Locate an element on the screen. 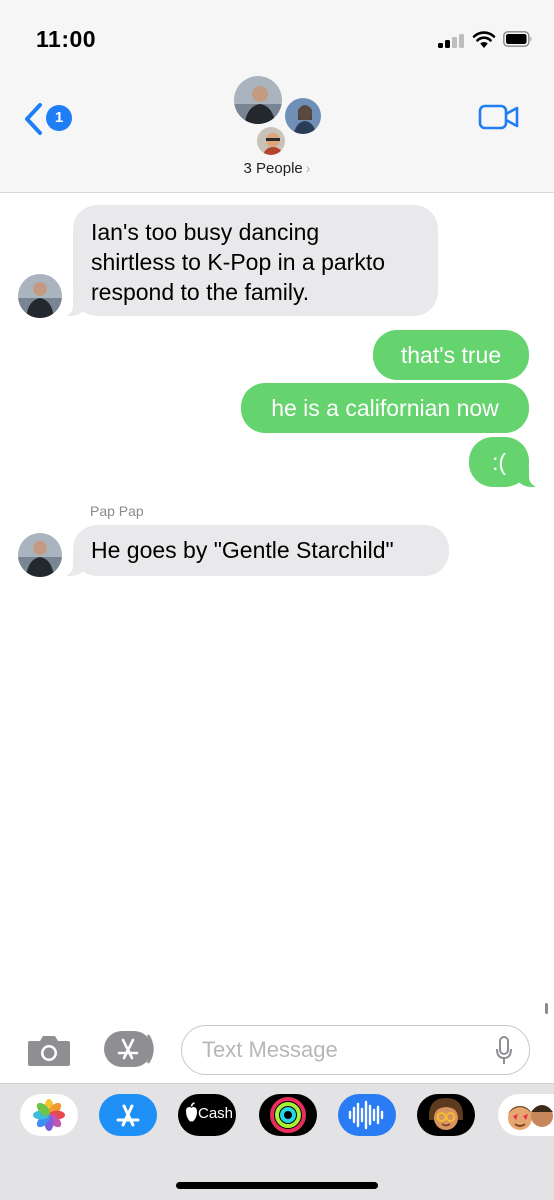 The image size is (554, 1200). group-label: 3 People is located at coordinates (273, 168).